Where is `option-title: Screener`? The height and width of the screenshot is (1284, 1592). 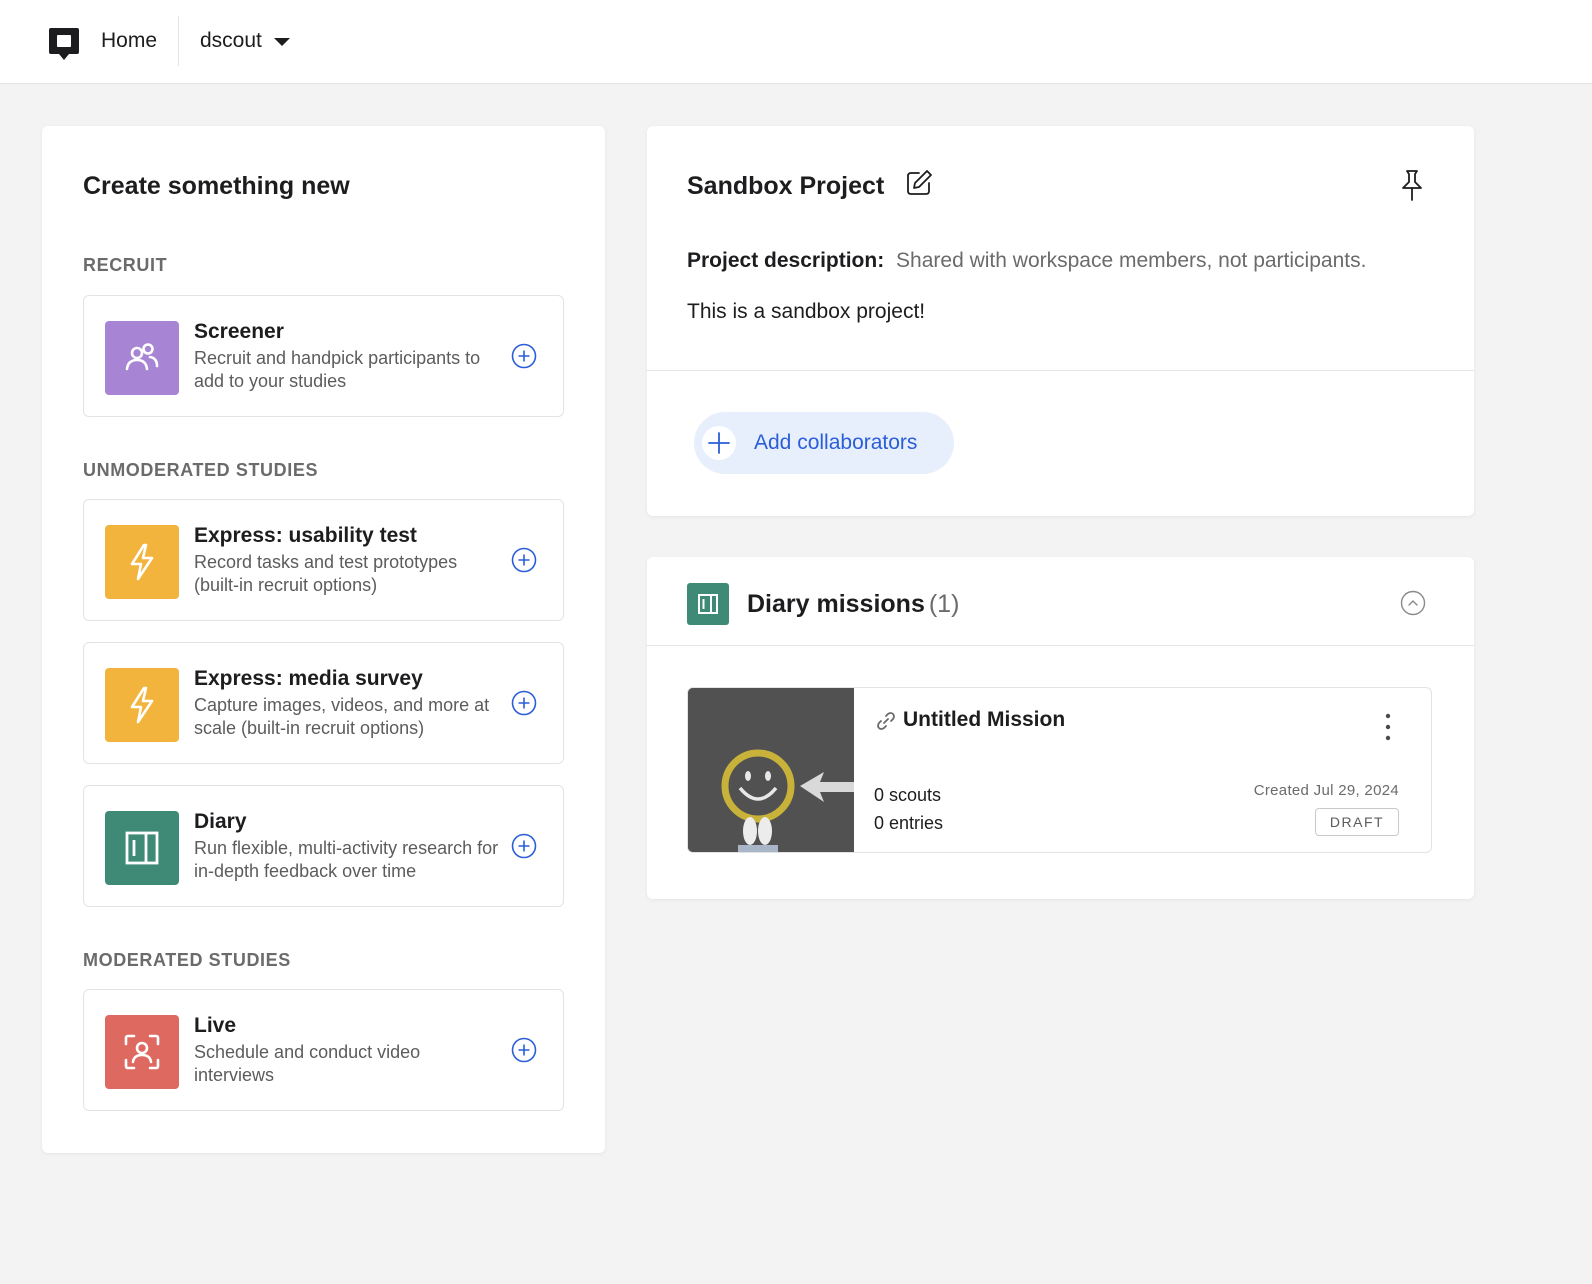 option-title: Screener is located at coordinates (239, 331).